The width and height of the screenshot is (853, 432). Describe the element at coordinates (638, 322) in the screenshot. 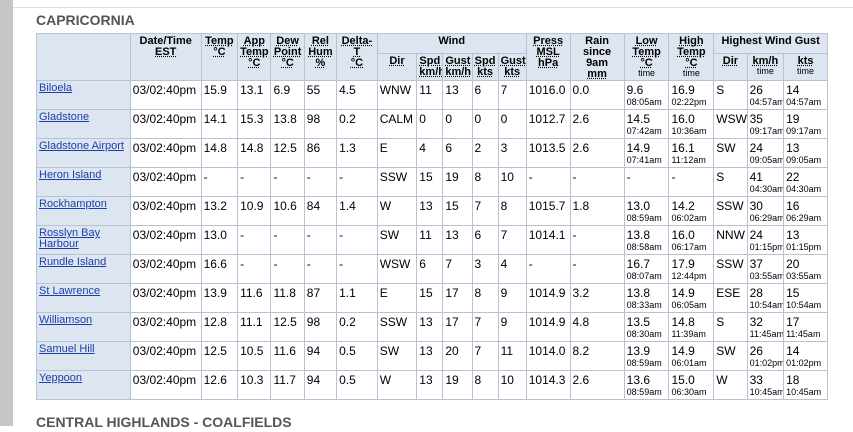

I see `cell-low-value: 13.5` at that location.